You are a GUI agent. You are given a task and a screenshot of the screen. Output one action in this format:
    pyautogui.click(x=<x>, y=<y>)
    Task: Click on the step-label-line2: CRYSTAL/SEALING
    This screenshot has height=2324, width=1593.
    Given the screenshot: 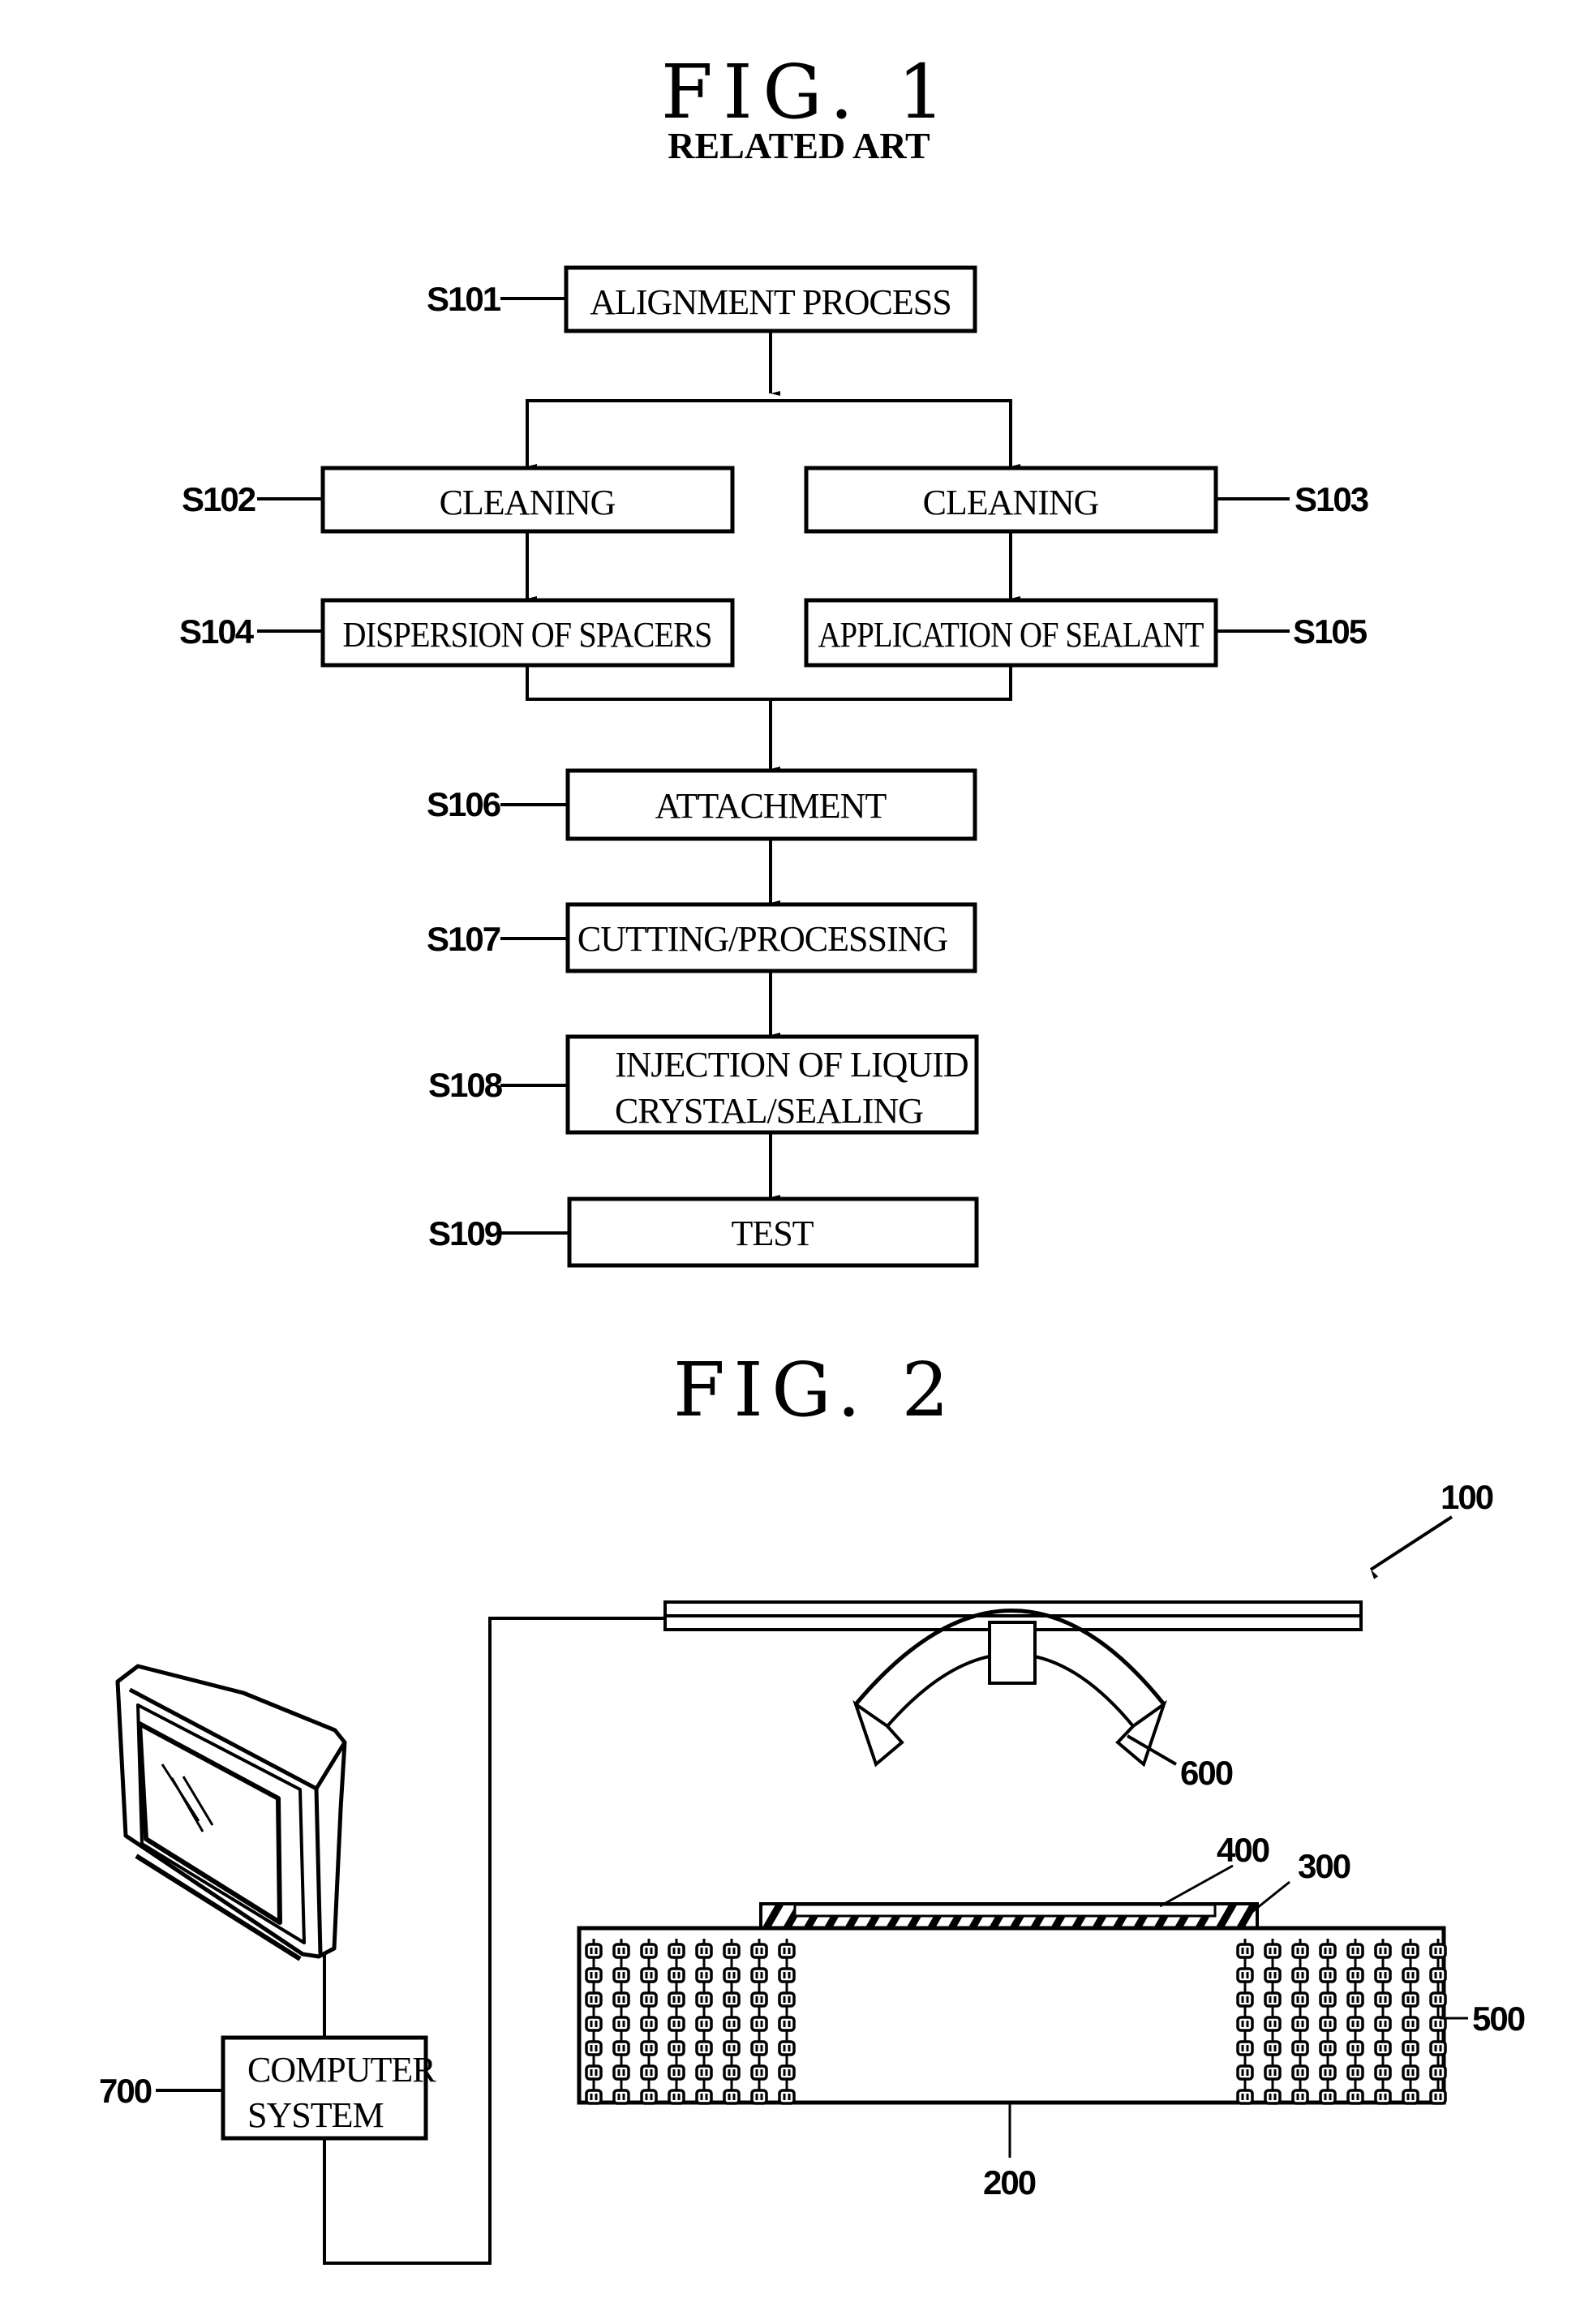 What is the action you would take?
    pyautogui.click(x=769, y=1111)
    